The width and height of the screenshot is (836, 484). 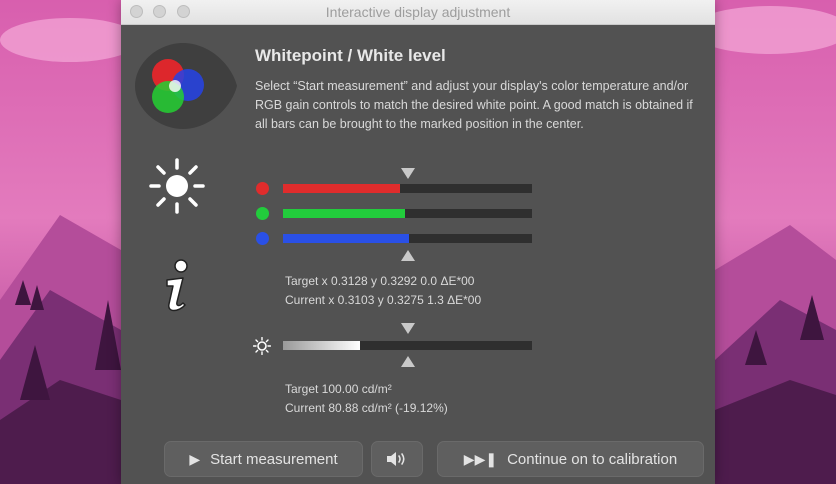 What do you see at coordinates (407, 213) in the screenshot?
I see `green-channel-bar` at bounding box center [407, 213].